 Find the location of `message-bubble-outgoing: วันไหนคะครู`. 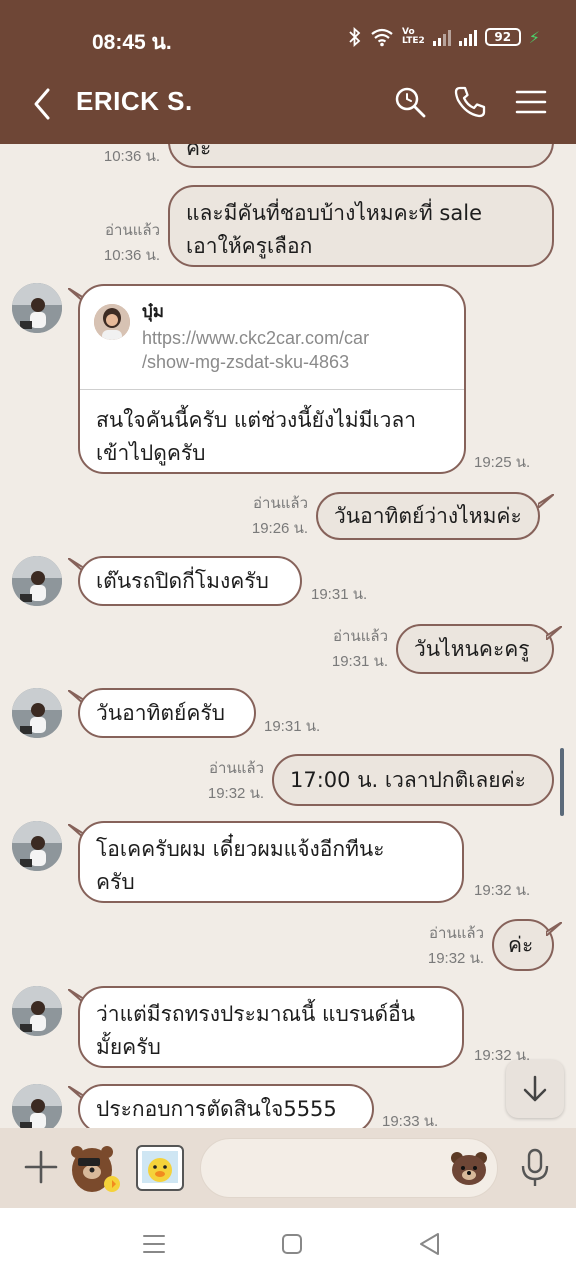

message-bubble-outgoing: วันไหนคะครู is located at coordinates (475, 649).